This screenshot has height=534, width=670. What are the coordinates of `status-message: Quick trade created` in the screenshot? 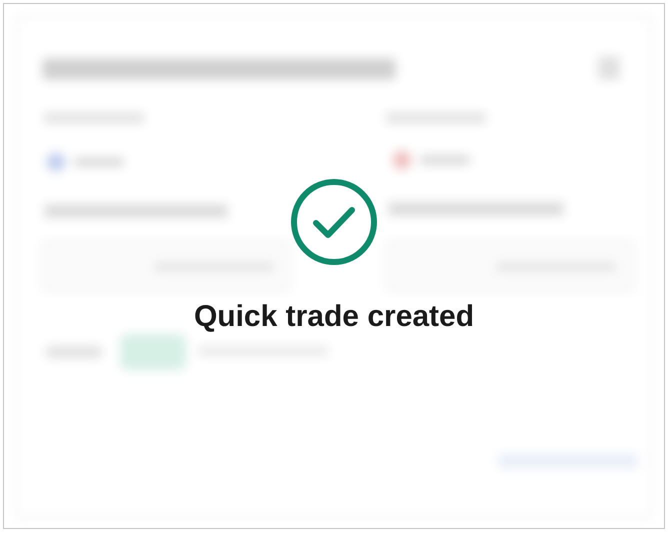 It's located at (334, 317).